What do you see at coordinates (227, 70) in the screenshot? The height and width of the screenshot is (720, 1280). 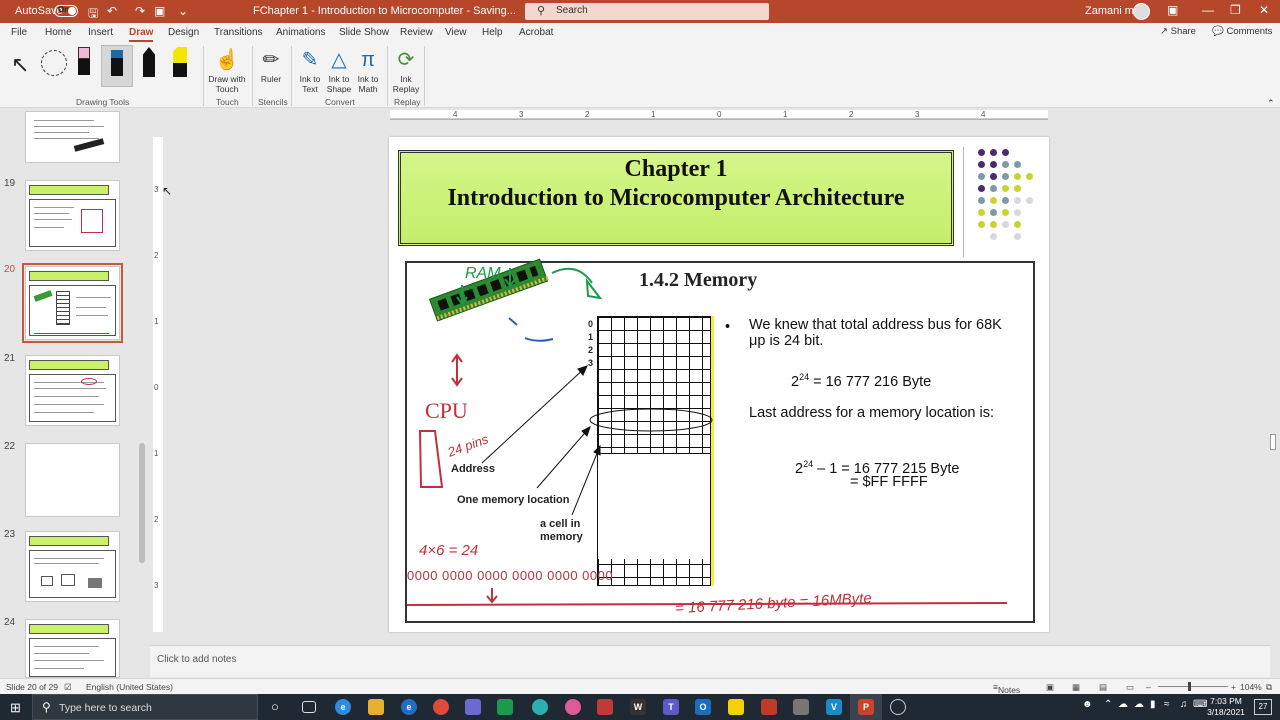 I see `draw-with-touch-button: ☝ Draw with Touch` at bounding box center [227, 70].